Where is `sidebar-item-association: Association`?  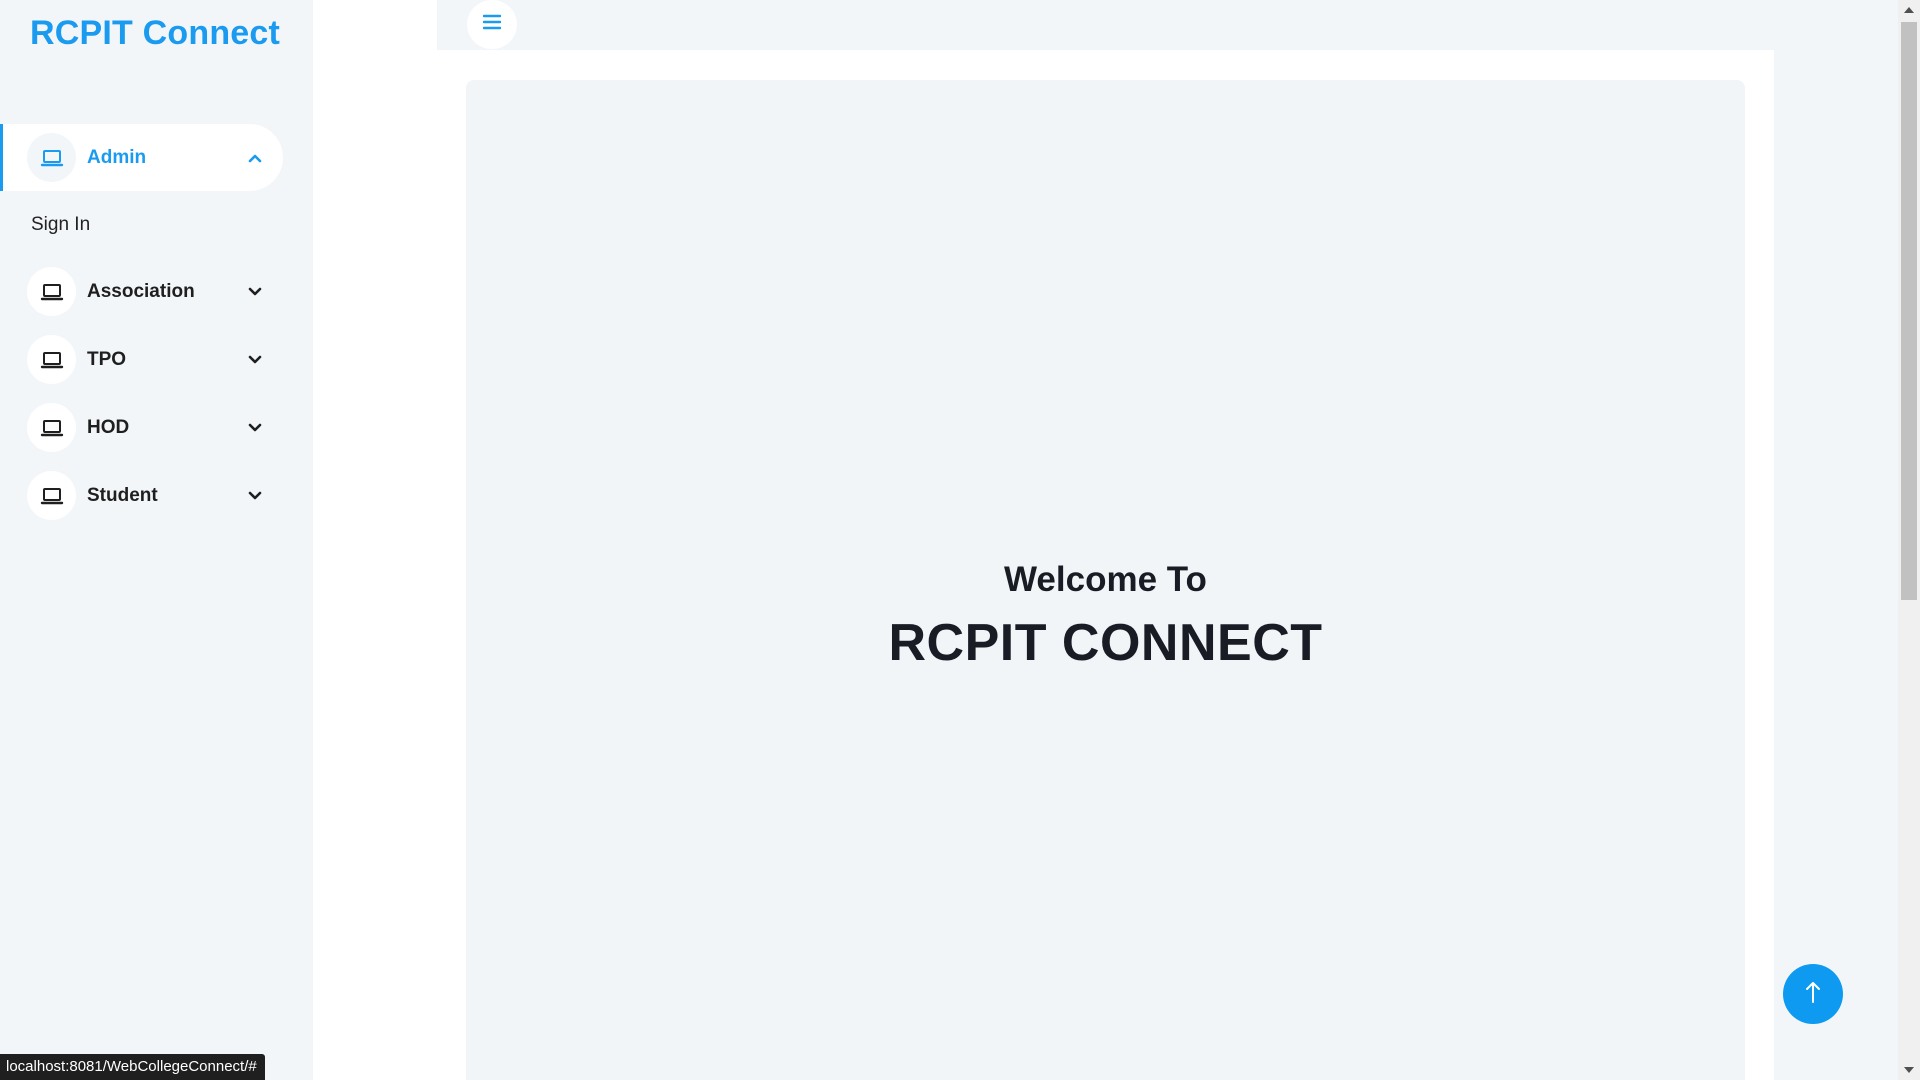
sidebar-item-association: Association is located at coordinates (141, 291).